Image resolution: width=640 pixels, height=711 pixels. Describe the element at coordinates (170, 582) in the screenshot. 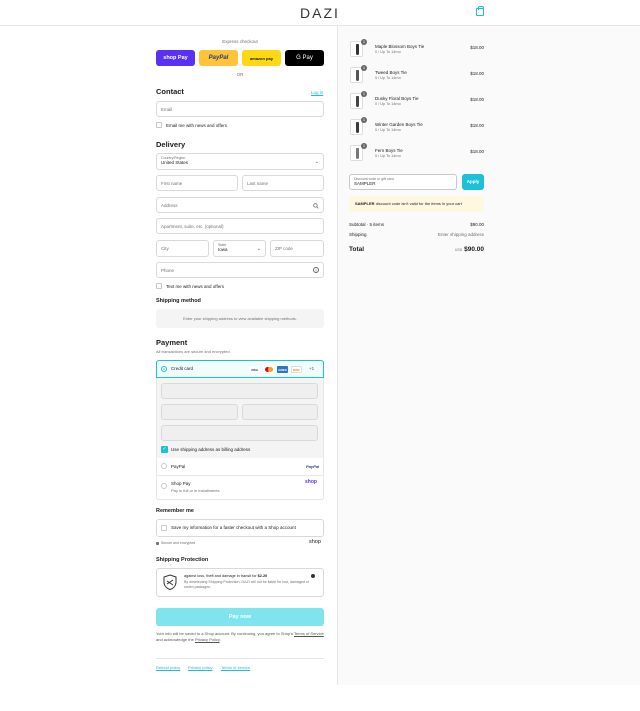

I see `shield-icon` at that location.